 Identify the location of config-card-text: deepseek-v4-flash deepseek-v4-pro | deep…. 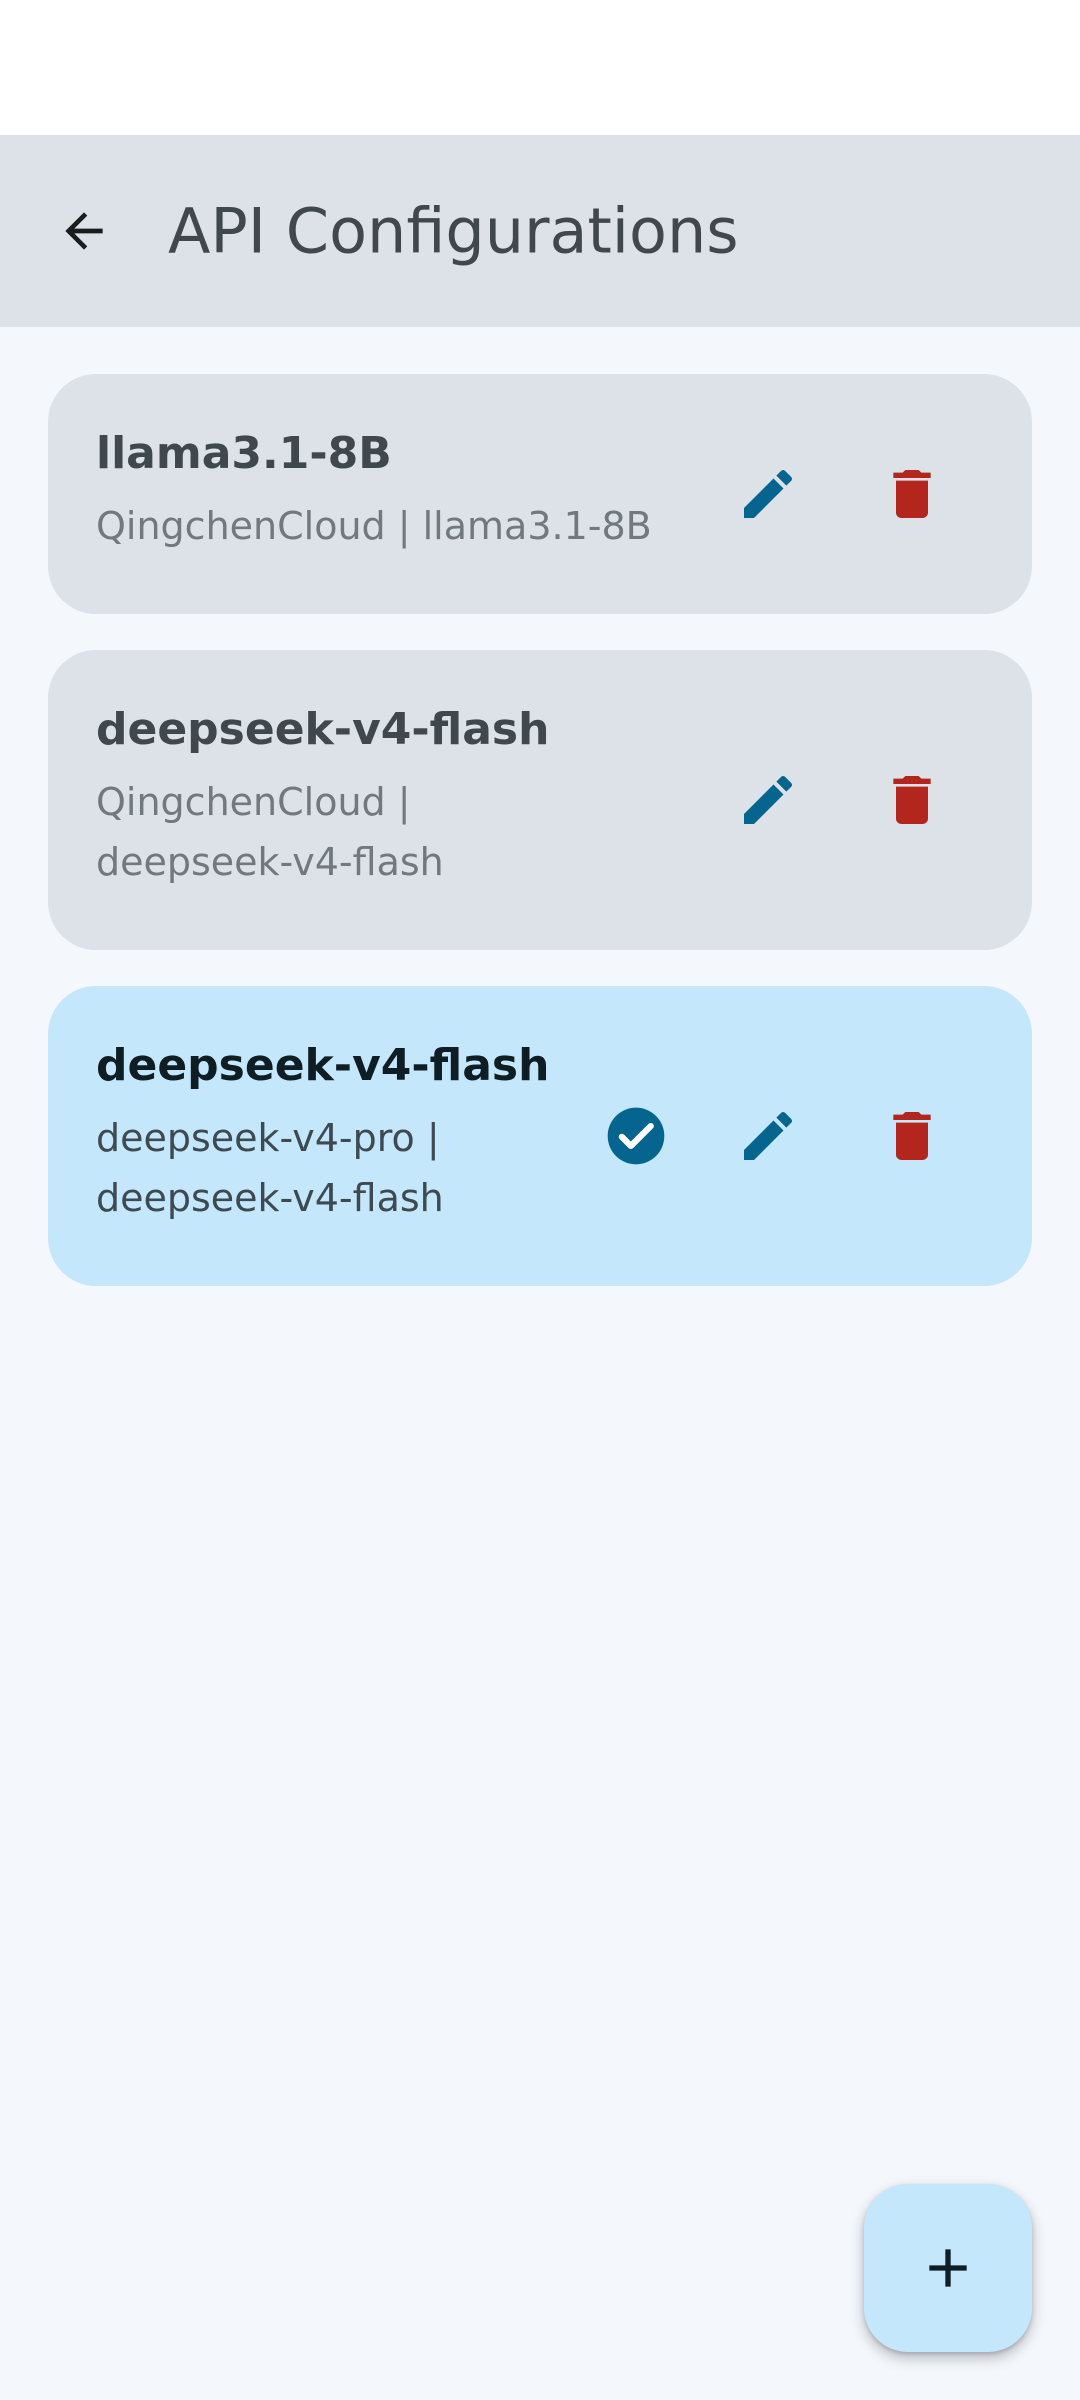
(322, 1132).